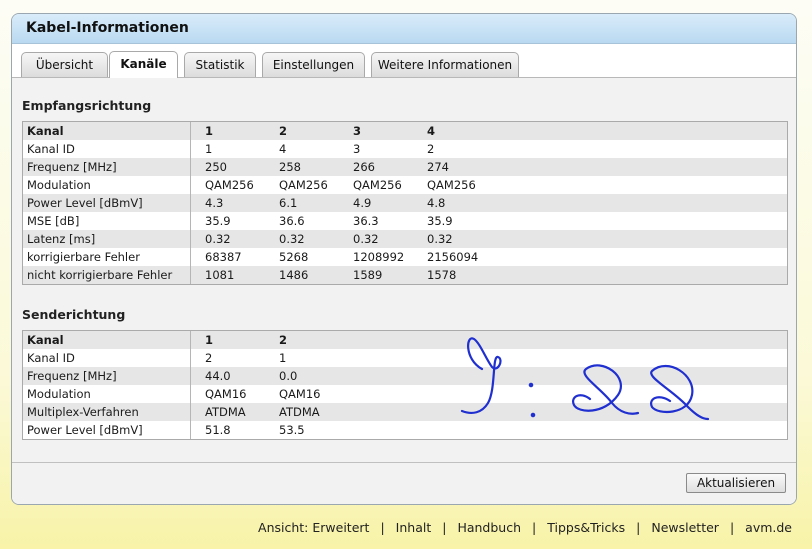 The image size is (812, 549). Describe the element at coordinates (218, 430) in the screenshot. I see `table-cell: 51.8` at that location.